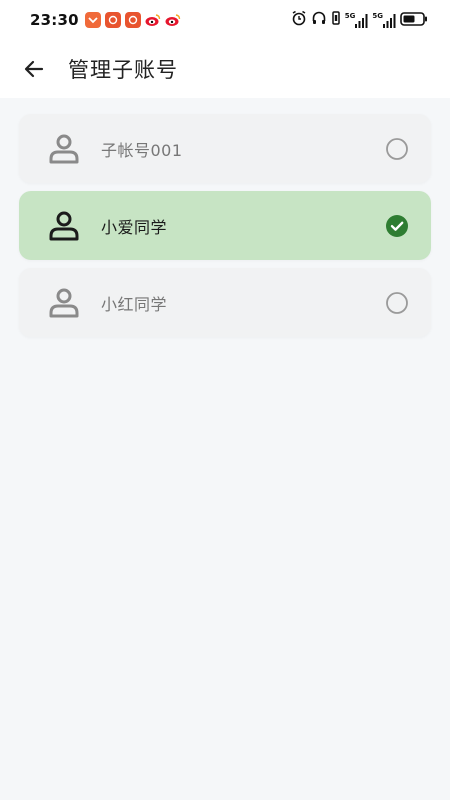 Image resolution: width=450 pixels, height=800 pixels. What do you see at coordinates (134, 304) in the screenshot?
I see `account-name: 小红同学` at bounding box center [134, 304].